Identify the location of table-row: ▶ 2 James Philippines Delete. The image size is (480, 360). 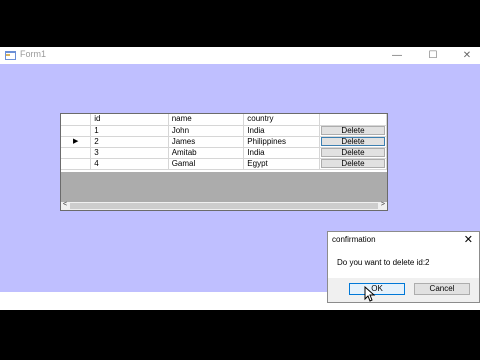
(224, 142).